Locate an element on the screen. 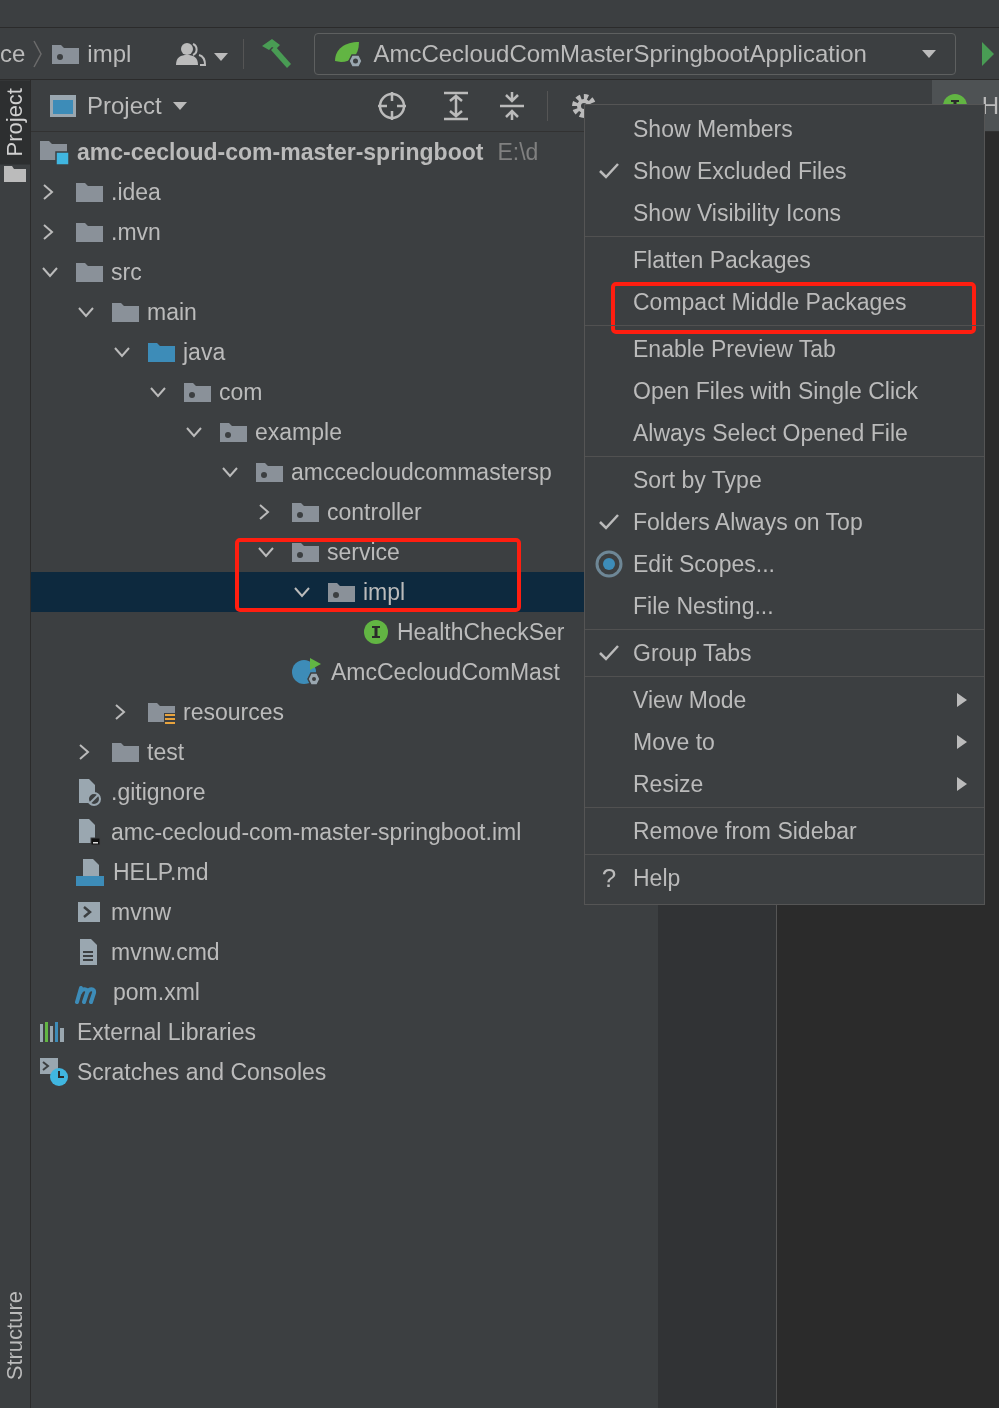 The width and height of the screenshot is (999, 1408). breadcrumb: impl is located at coordinates (109, 53).